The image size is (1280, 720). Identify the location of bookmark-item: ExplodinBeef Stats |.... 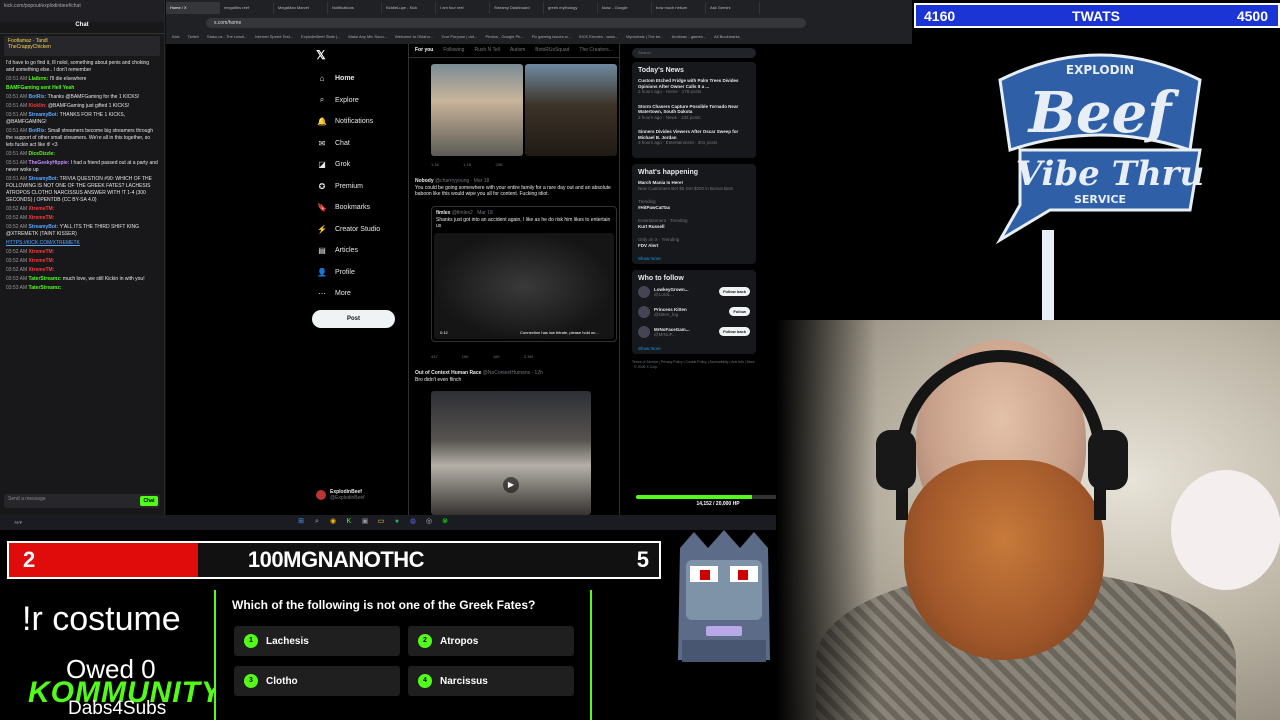
(320, 37).